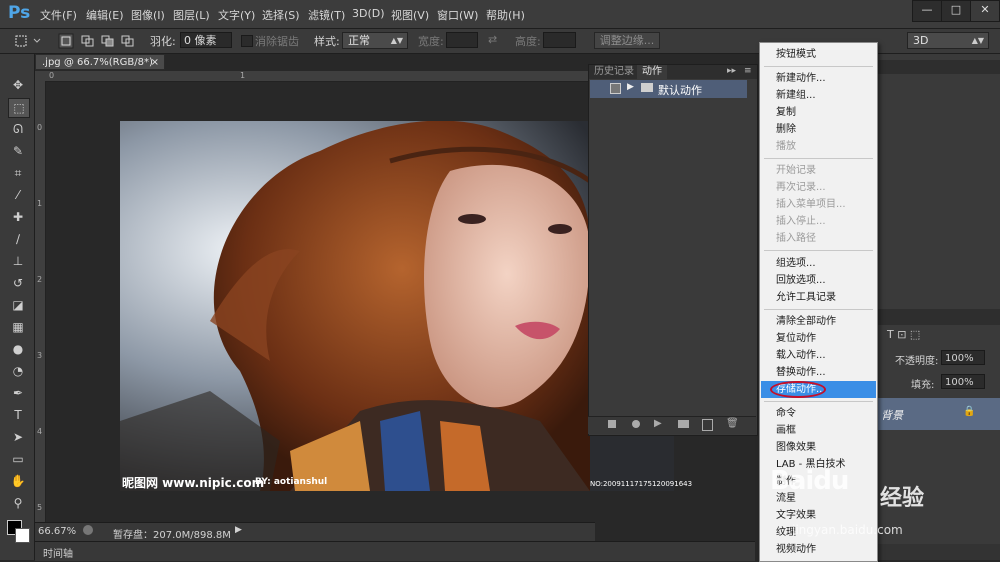 The height and width of the screenshot is (562, 1000). I want to click on menu-type: 文字(Y), so click(236, 15).